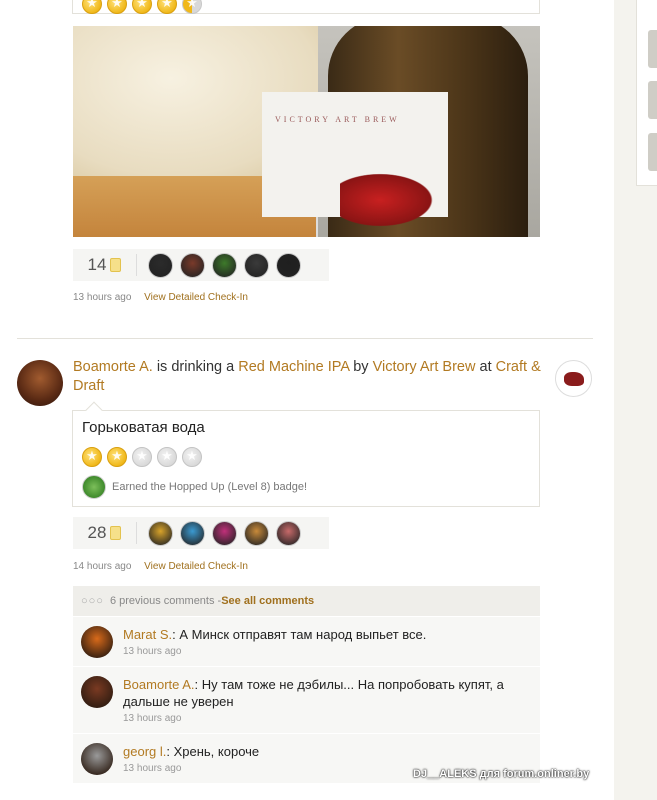 The height and width of the screenshot is (800, 657). What do you see at coordinates (210, 487) in the screenshot?
I see `badge-text: Earned the Hopped Up (Level 8) badge!` at bounding box center [210, 487].